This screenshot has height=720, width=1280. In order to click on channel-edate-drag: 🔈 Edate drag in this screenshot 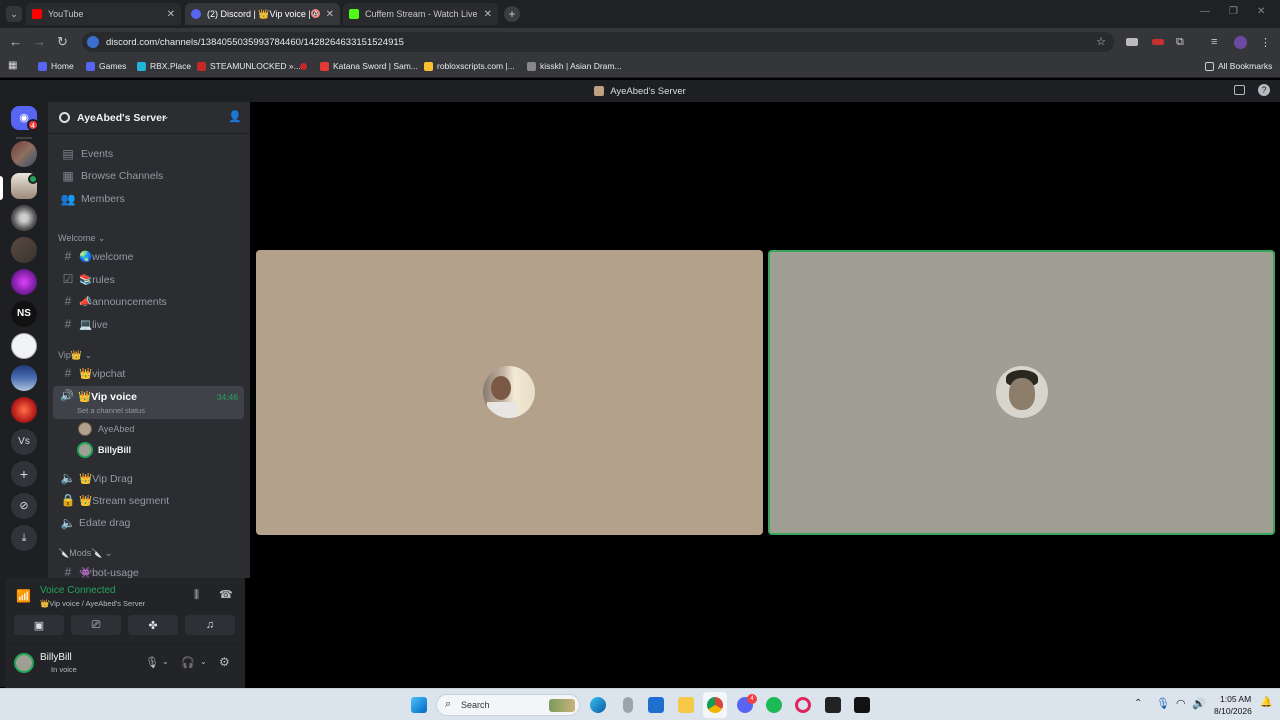, I will do `click(148, 523)`.